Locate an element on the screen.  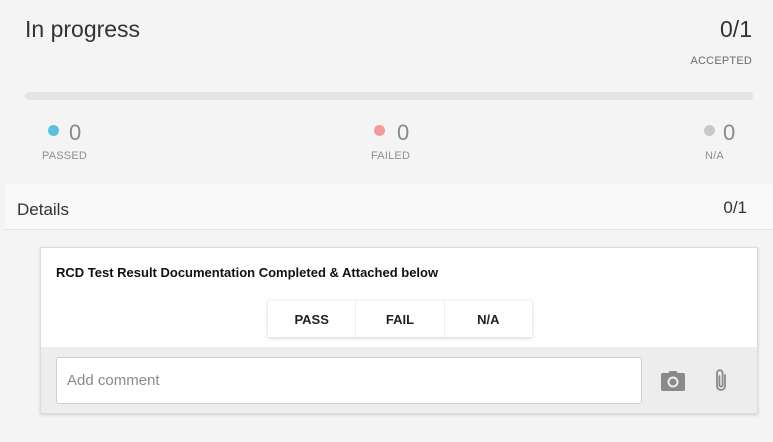
fail-button: FAIL is located at coordinates (400, 319).